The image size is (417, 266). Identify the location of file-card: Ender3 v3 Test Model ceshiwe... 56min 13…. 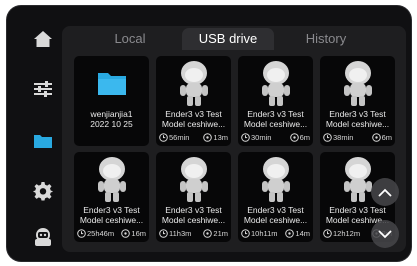
(193, 101).